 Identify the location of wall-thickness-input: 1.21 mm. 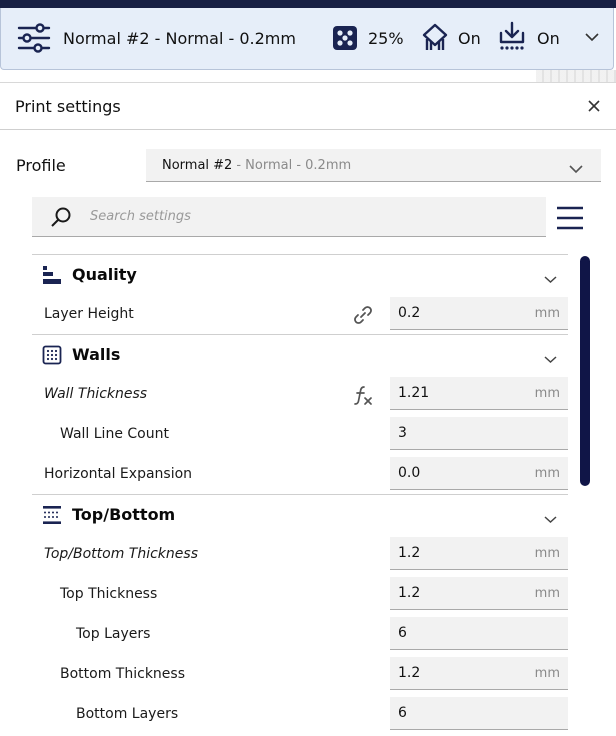
(479, 393).